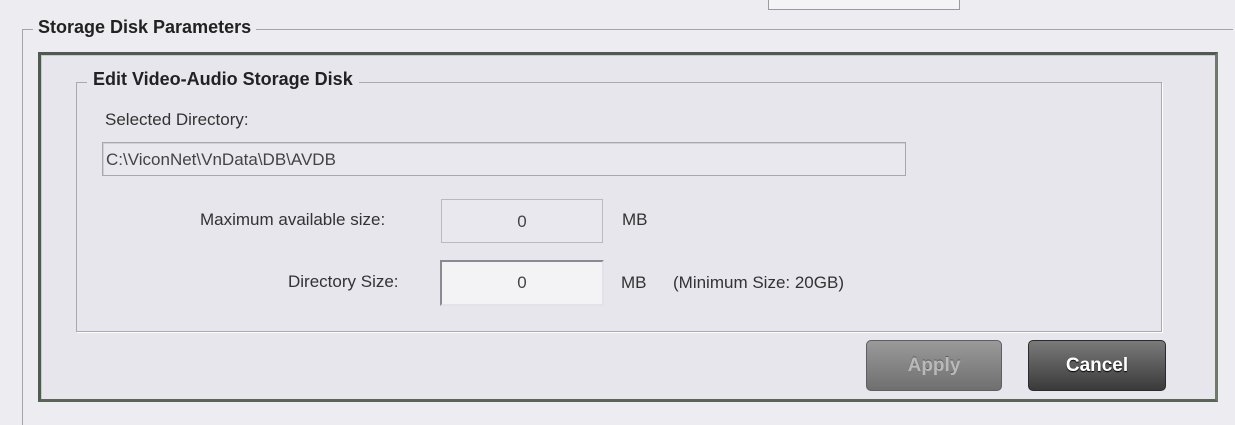  Describe the element at coordinates (1097, 365) in the screenshot. I see `cancel-button: Cancel` at that location.